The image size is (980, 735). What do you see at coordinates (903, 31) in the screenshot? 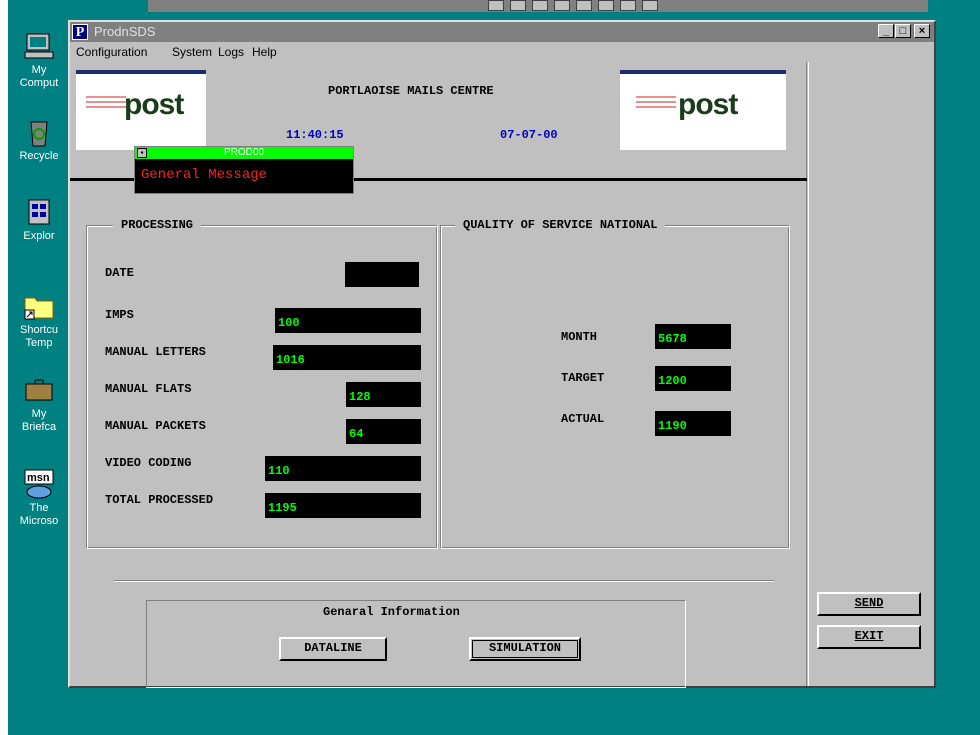
I see `maximize-button: □` at bounding box center [903, 31].